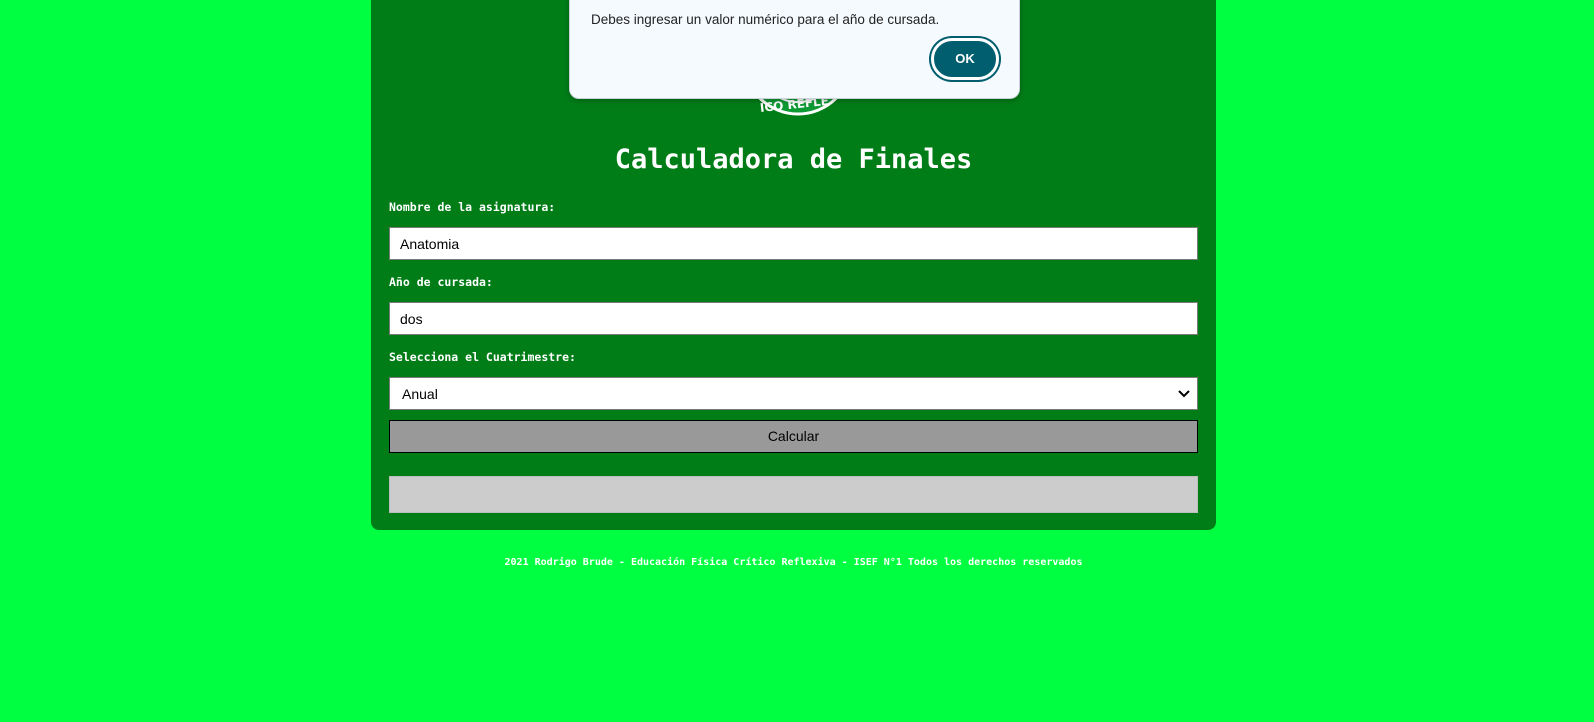 This screenshot has width=1594, height=722. Describe the element at coordinates (441, 282) in the screenshot. I see `year-label: Año de cursada:` at that location.